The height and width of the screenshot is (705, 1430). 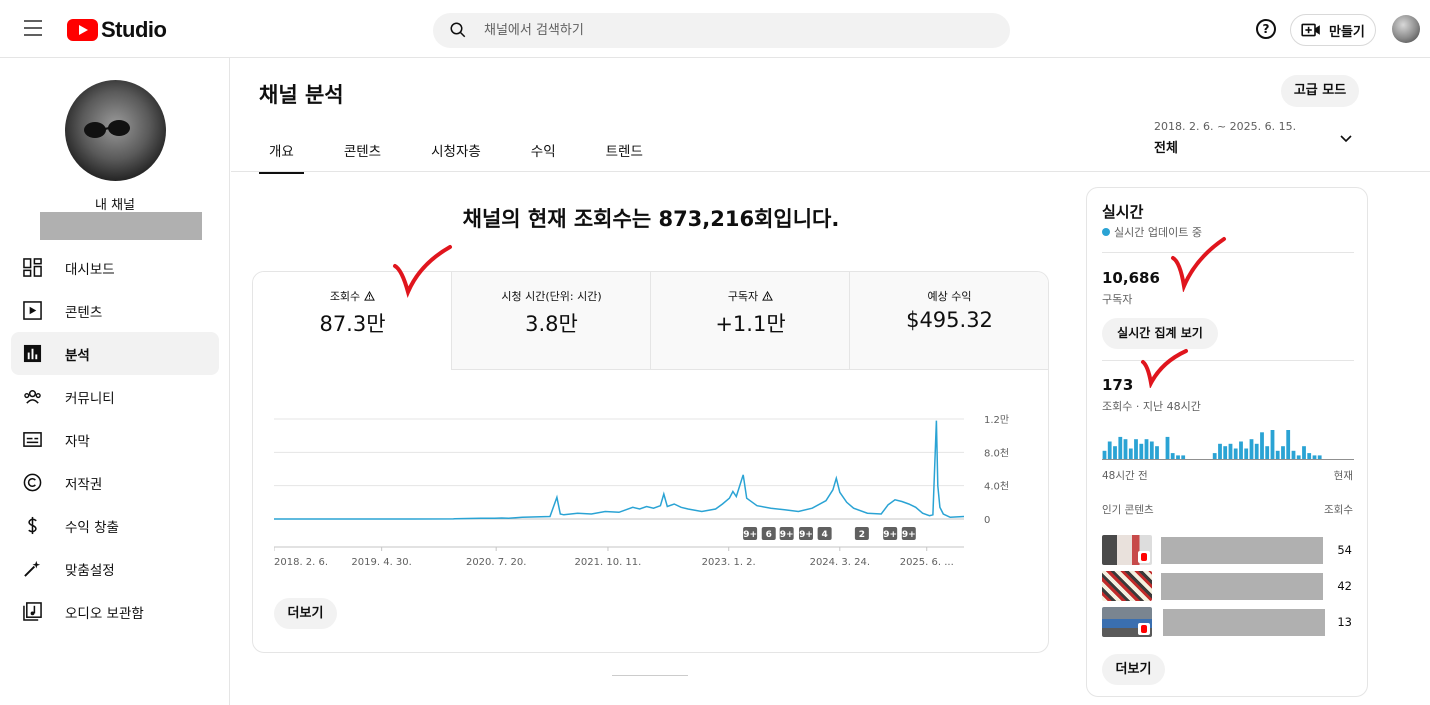 I want to click on metric-subscribers: 구독자 +1.1만, so click(x=750, y=321).